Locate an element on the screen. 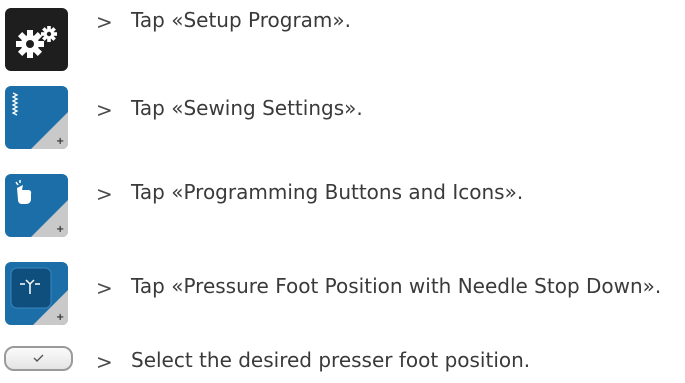 The height and width of the screenshot is (383, 685). step-instruction: Tap «Setup Program». is located at coordinates (241, 20).